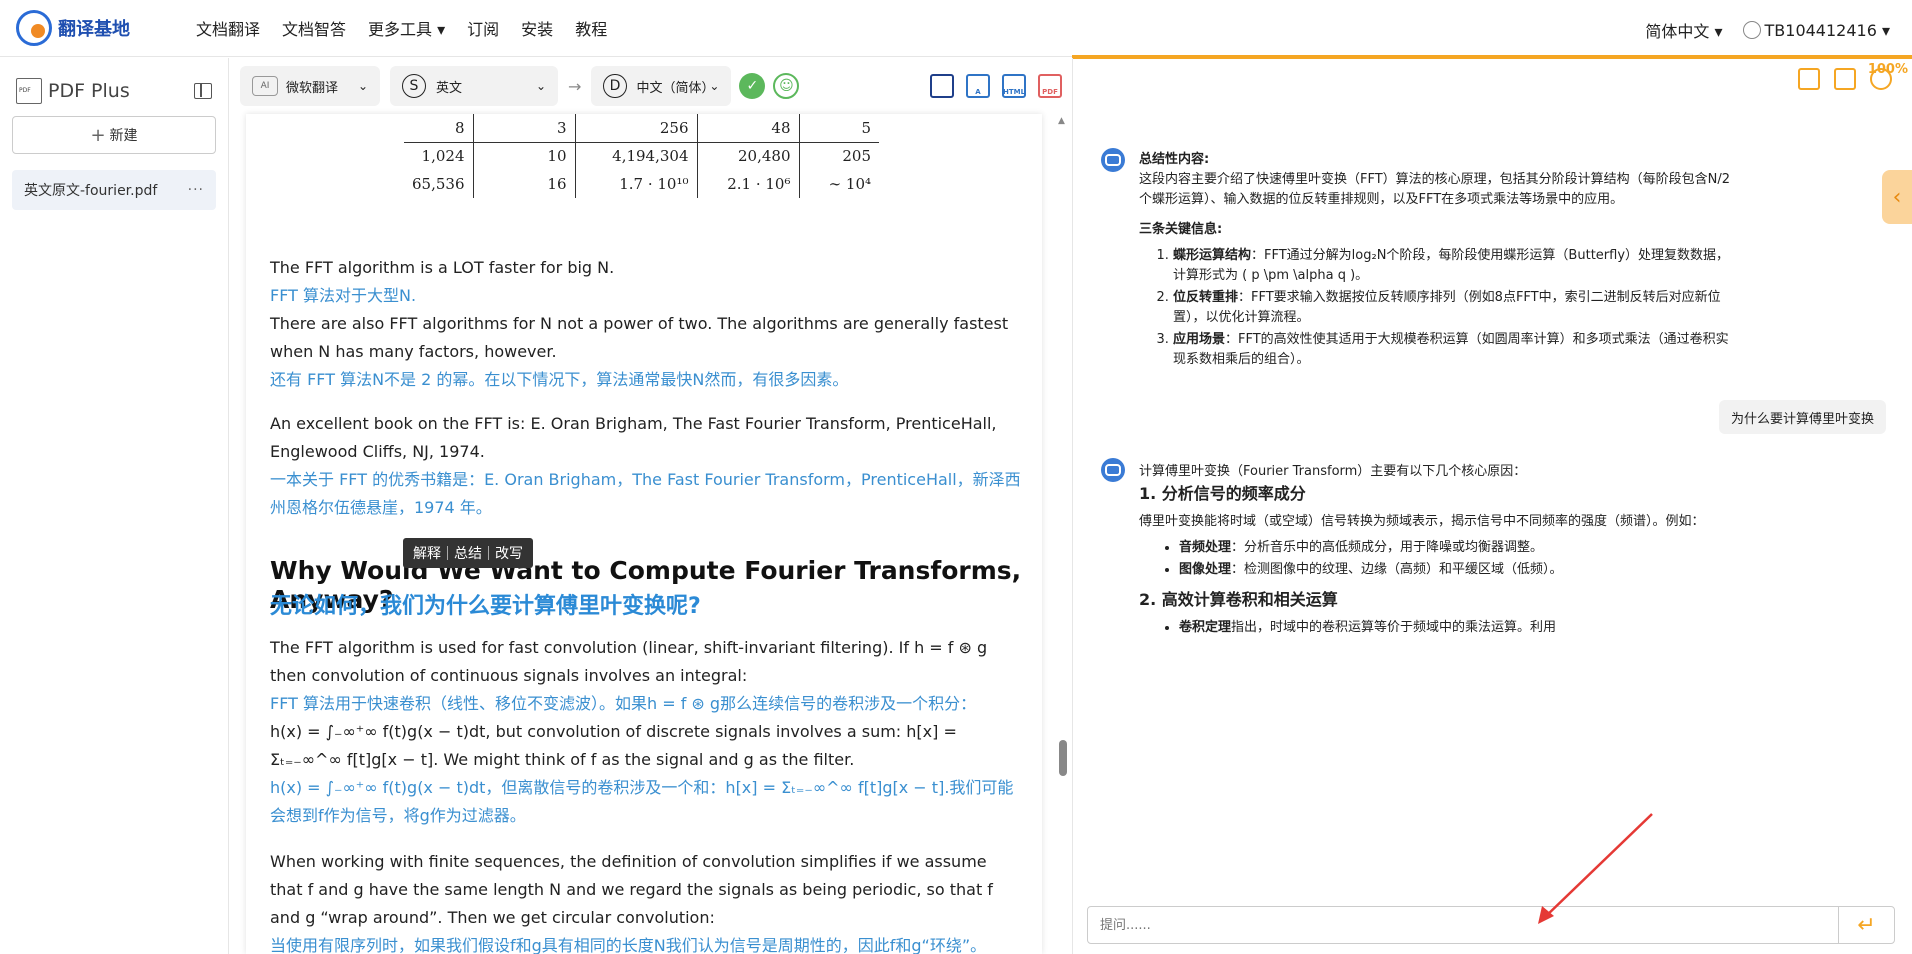 This screenshot has height=954, width=1912. Describe the element at coordinates (459, 127) in the screenshot. I see `table-cell: 8` at that location.